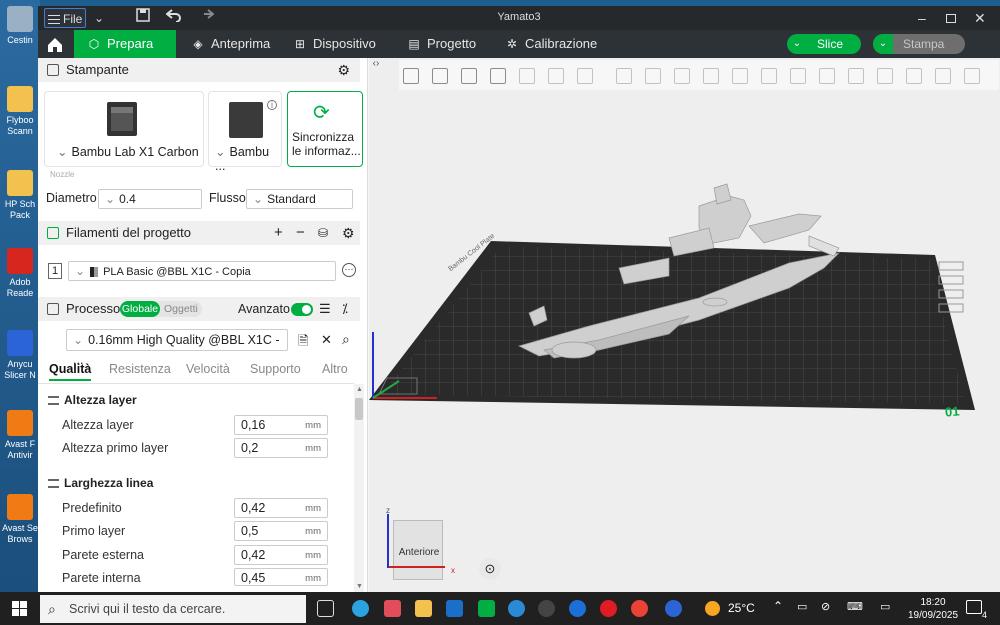  Describe the element at coordinates (825, 606) in the screenshot. I see `network-icon: ⊘` at that location.